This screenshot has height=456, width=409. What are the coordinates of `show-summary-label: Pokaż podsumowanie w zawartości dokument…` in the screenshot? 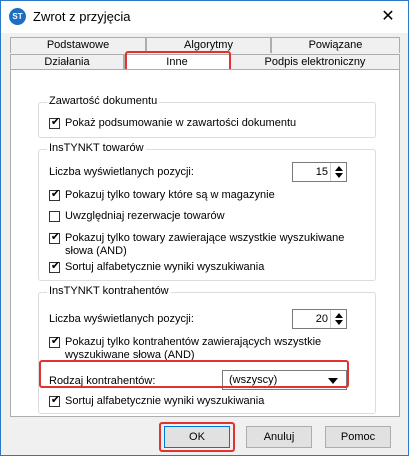 It's located at (181, 123).